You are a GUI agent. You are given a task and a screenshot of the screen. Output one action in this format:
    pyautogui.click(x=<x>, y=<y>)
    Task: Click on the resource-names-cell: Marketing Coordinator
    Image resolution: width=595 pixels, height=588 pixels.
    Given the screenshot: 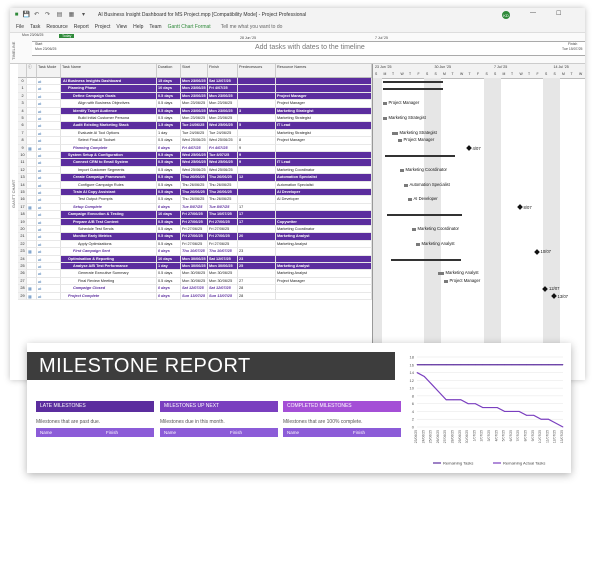 What is the action you would take?
    pyautogui.click(x=324, y=170)
    